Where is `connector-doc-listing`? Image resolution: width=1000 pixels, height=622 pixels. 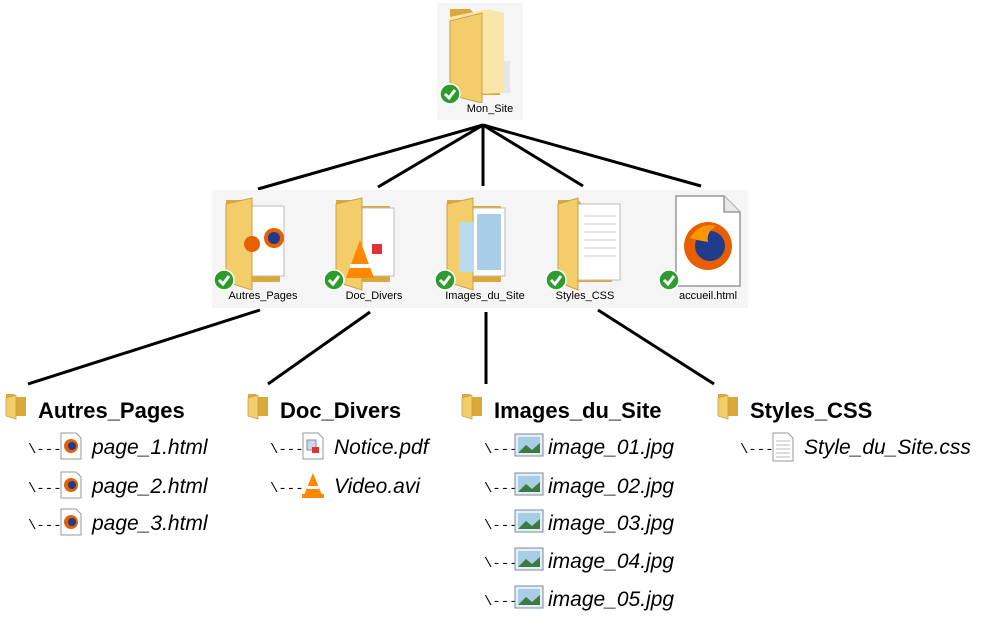
connector-doc-listing is located at coordinates (319, 348).